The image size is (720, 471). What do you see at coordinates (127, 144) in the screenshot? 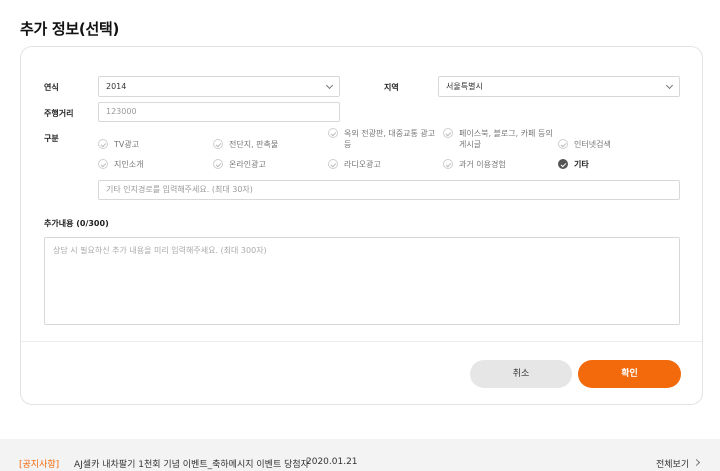
I see `option-label: TV광고` at bounding box center [127, 144].